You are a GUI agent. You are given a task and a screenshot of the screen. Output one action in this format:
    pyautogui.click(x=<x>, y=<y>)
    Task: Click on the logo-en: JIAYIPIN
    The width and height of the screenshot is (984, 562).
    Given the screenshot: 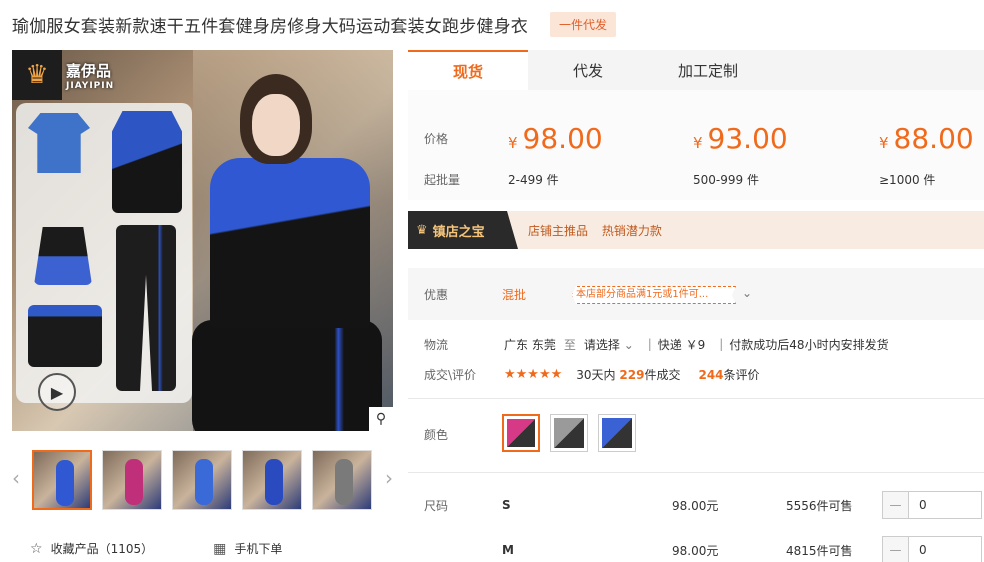 What is the action you would take?
    pyautogui.click(x=90, y=85)
    